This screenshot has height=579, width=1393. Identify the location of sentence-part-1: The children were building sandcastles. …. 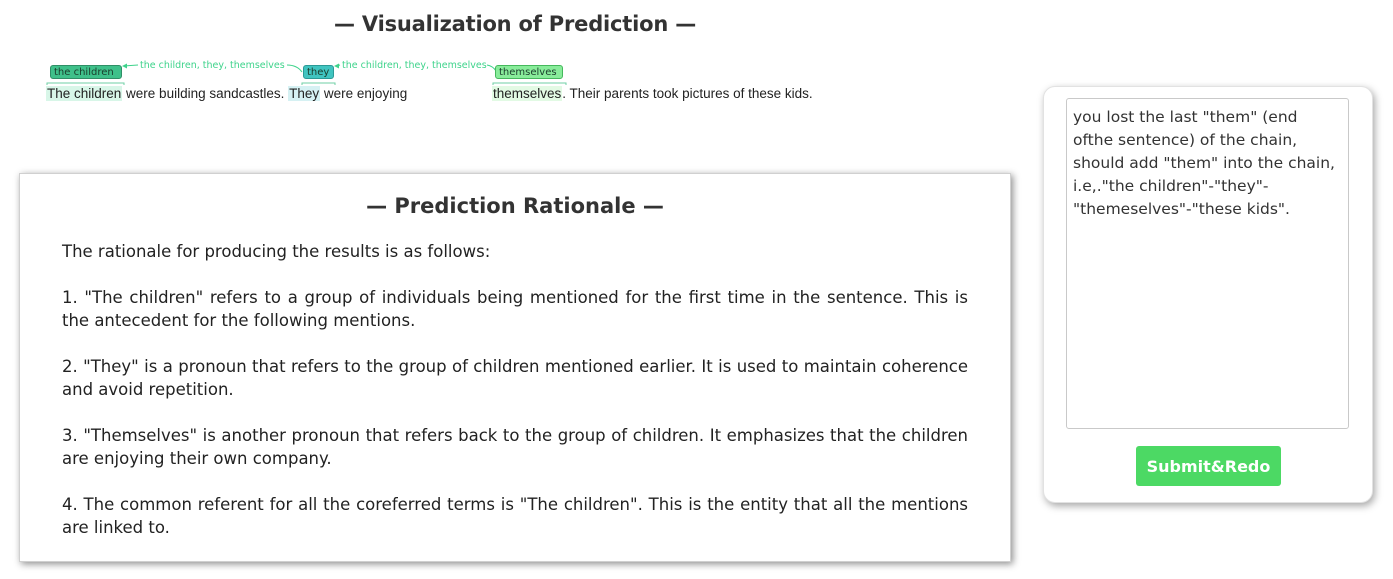
(226, 93).